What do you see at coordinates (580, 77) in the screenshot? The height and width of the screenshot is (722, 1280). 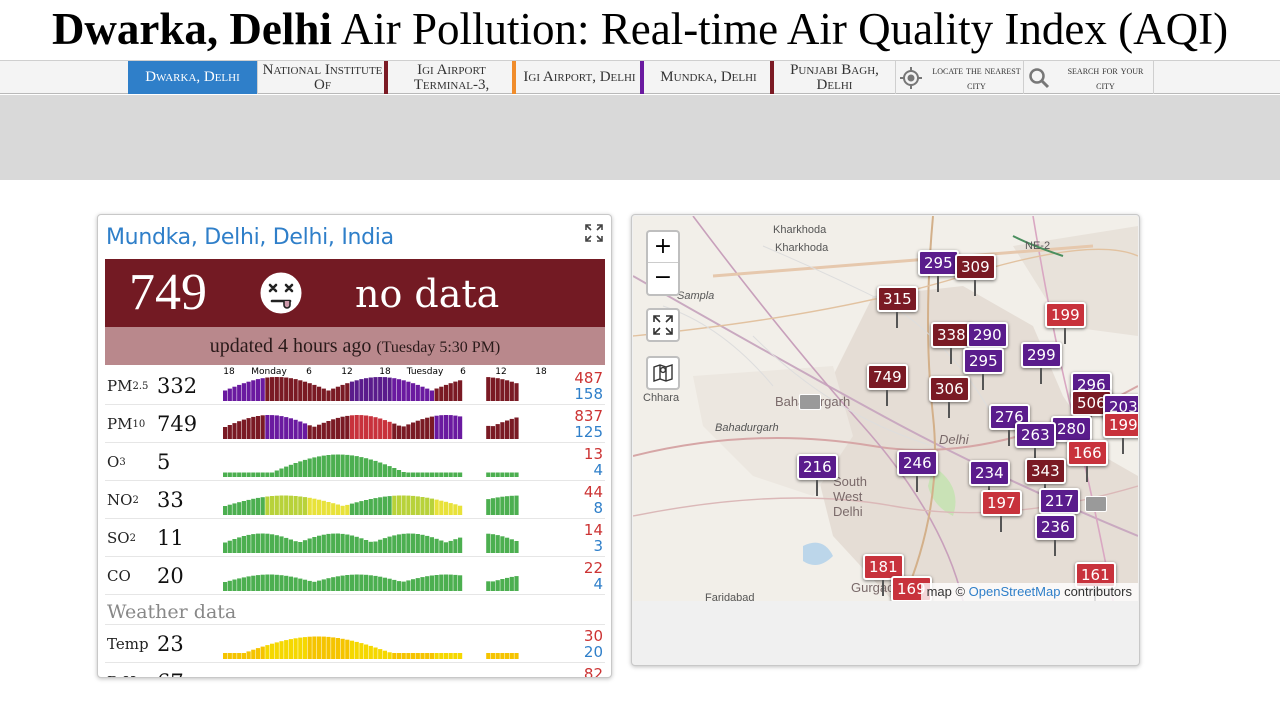 I see `nav-station-igi-airport: Igi Airport, Delhi` at bounding box center [580, 77].